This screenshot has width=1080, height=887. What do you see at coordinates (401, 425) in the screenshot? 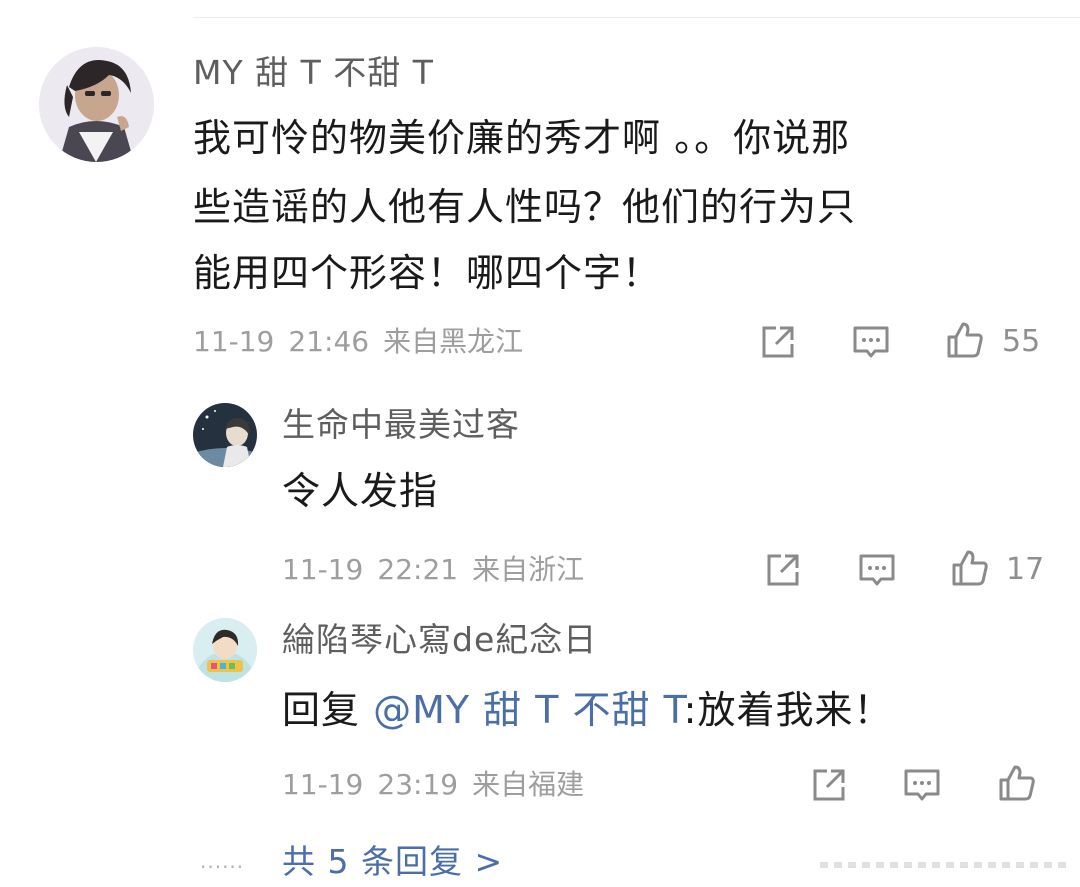
I see `reply-username: 生命中最美过客` at bounding box center [401, 425].